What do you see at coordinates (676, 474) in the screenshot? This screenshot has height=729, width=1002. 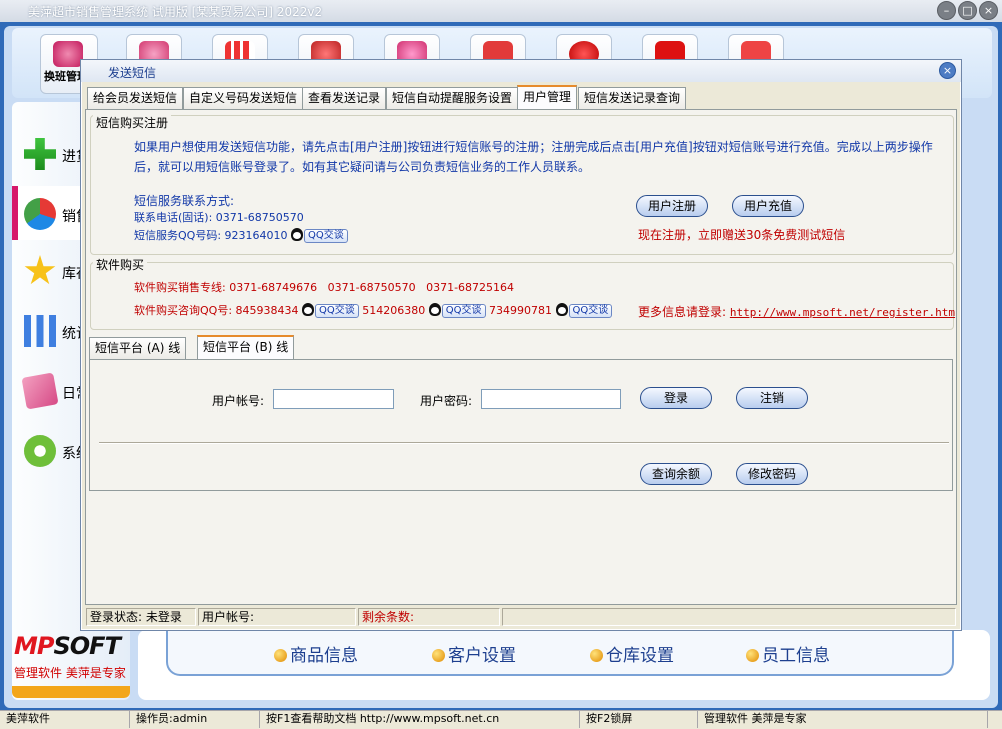 I see `query-balance-button: 查询余额` at bounding box center [676, 474].